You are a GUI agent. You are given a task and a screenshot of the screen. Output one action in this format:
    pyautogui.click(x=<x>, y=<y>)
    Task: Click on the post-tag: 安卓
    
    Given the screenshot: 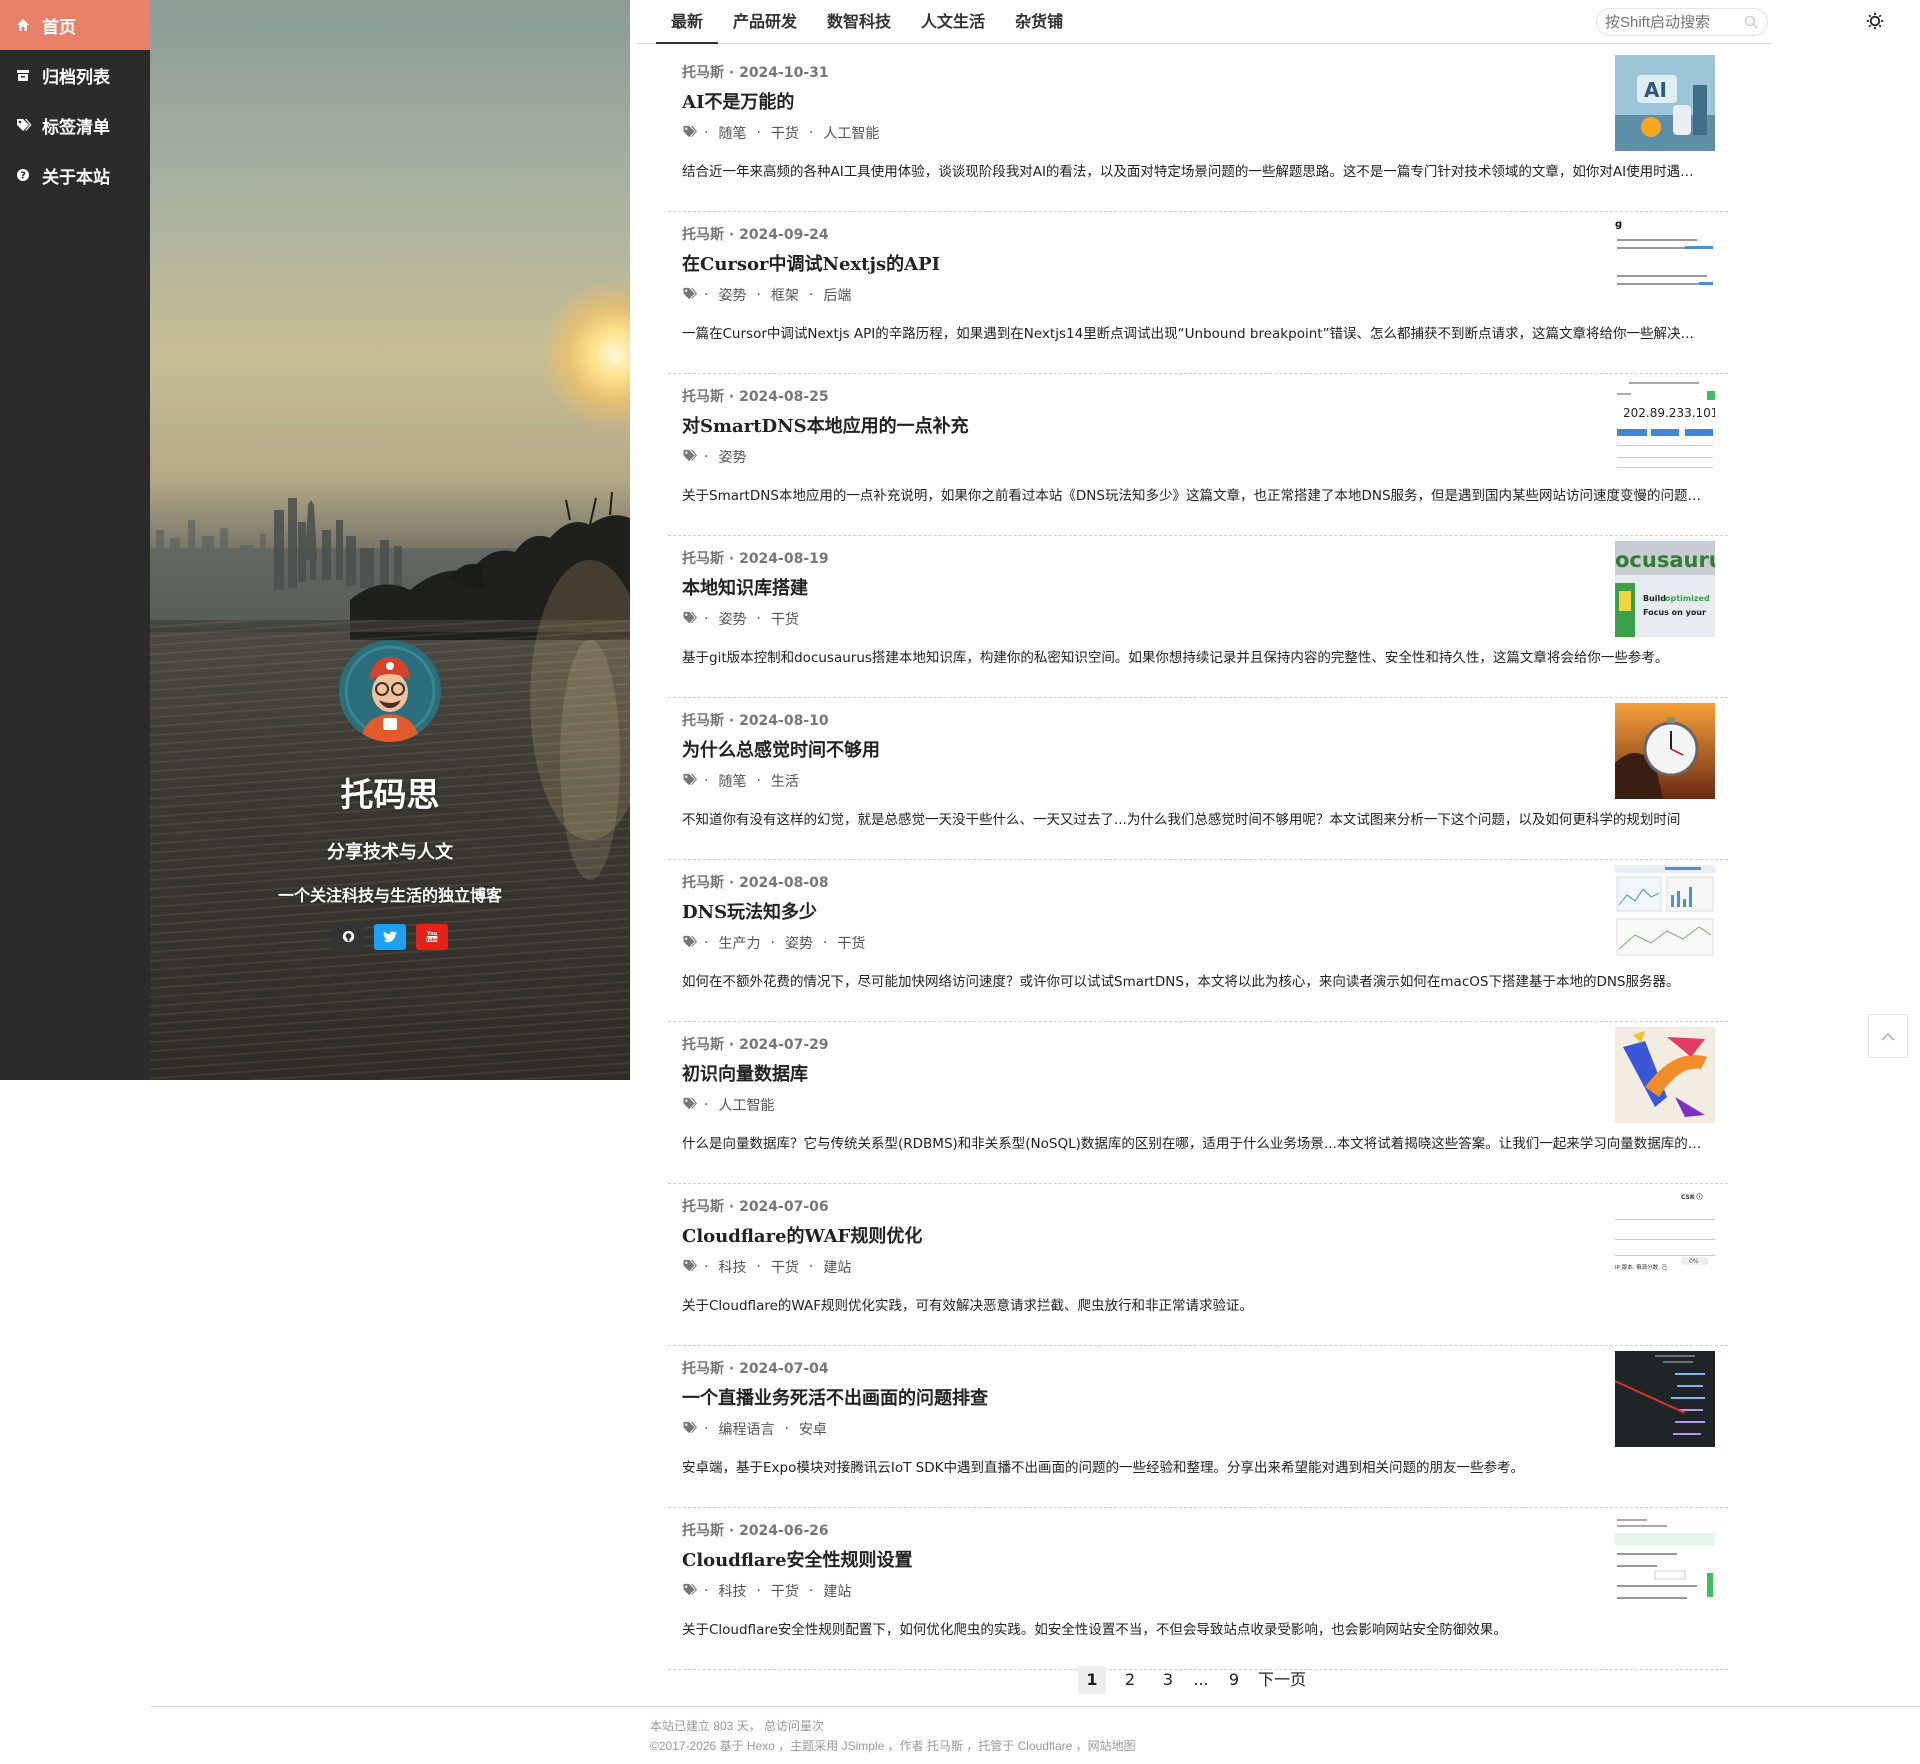 What is the action you would take?
    pyautogui.click(x=813, y=1429)
    